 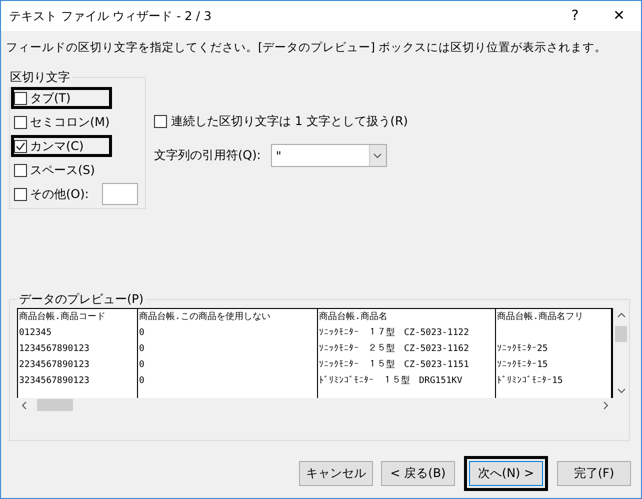 I want to click on table-cell-text: 3234567890123, so click(x=54, y=381).